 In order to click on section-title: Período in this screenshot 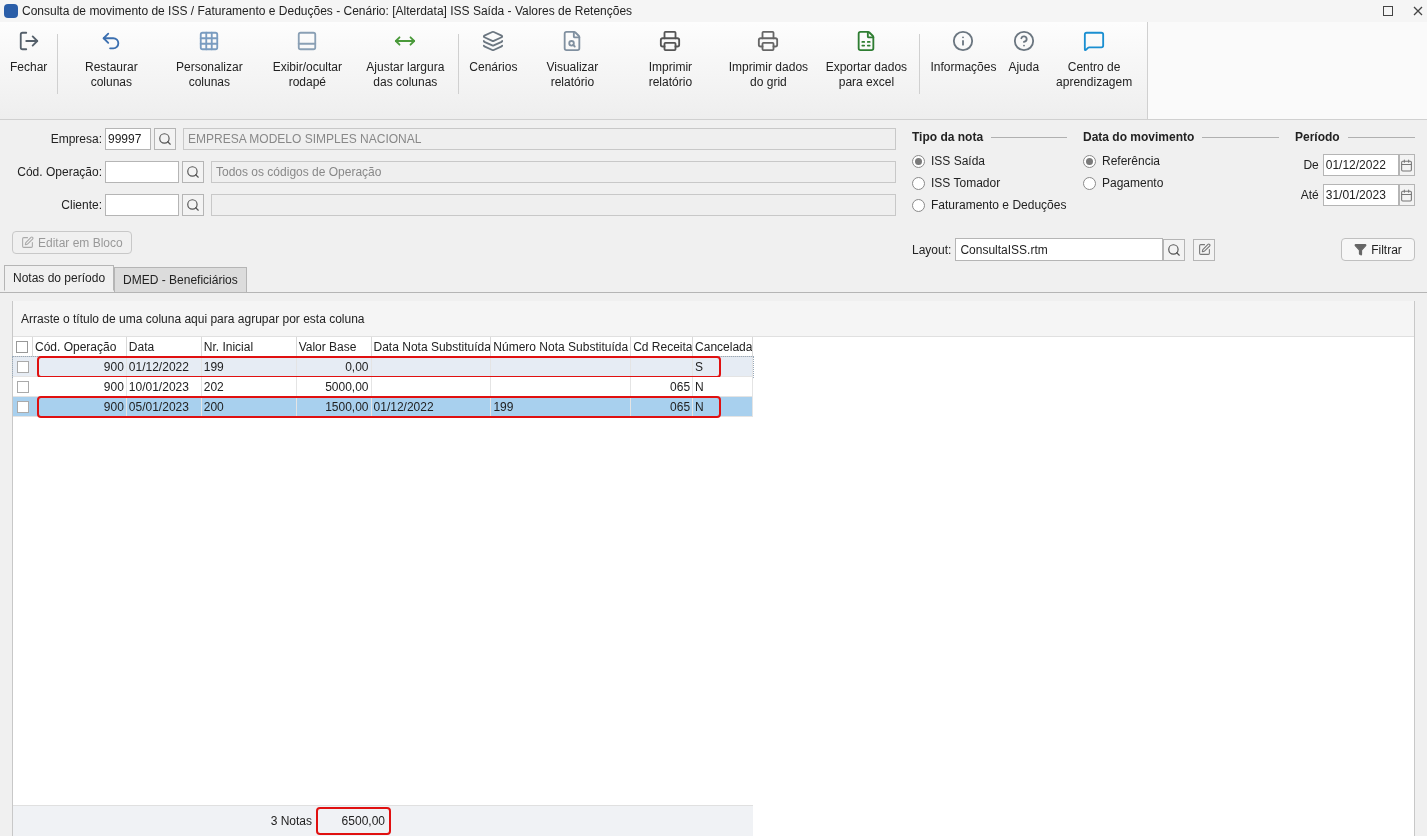, I will do `click(1317, 137)`.